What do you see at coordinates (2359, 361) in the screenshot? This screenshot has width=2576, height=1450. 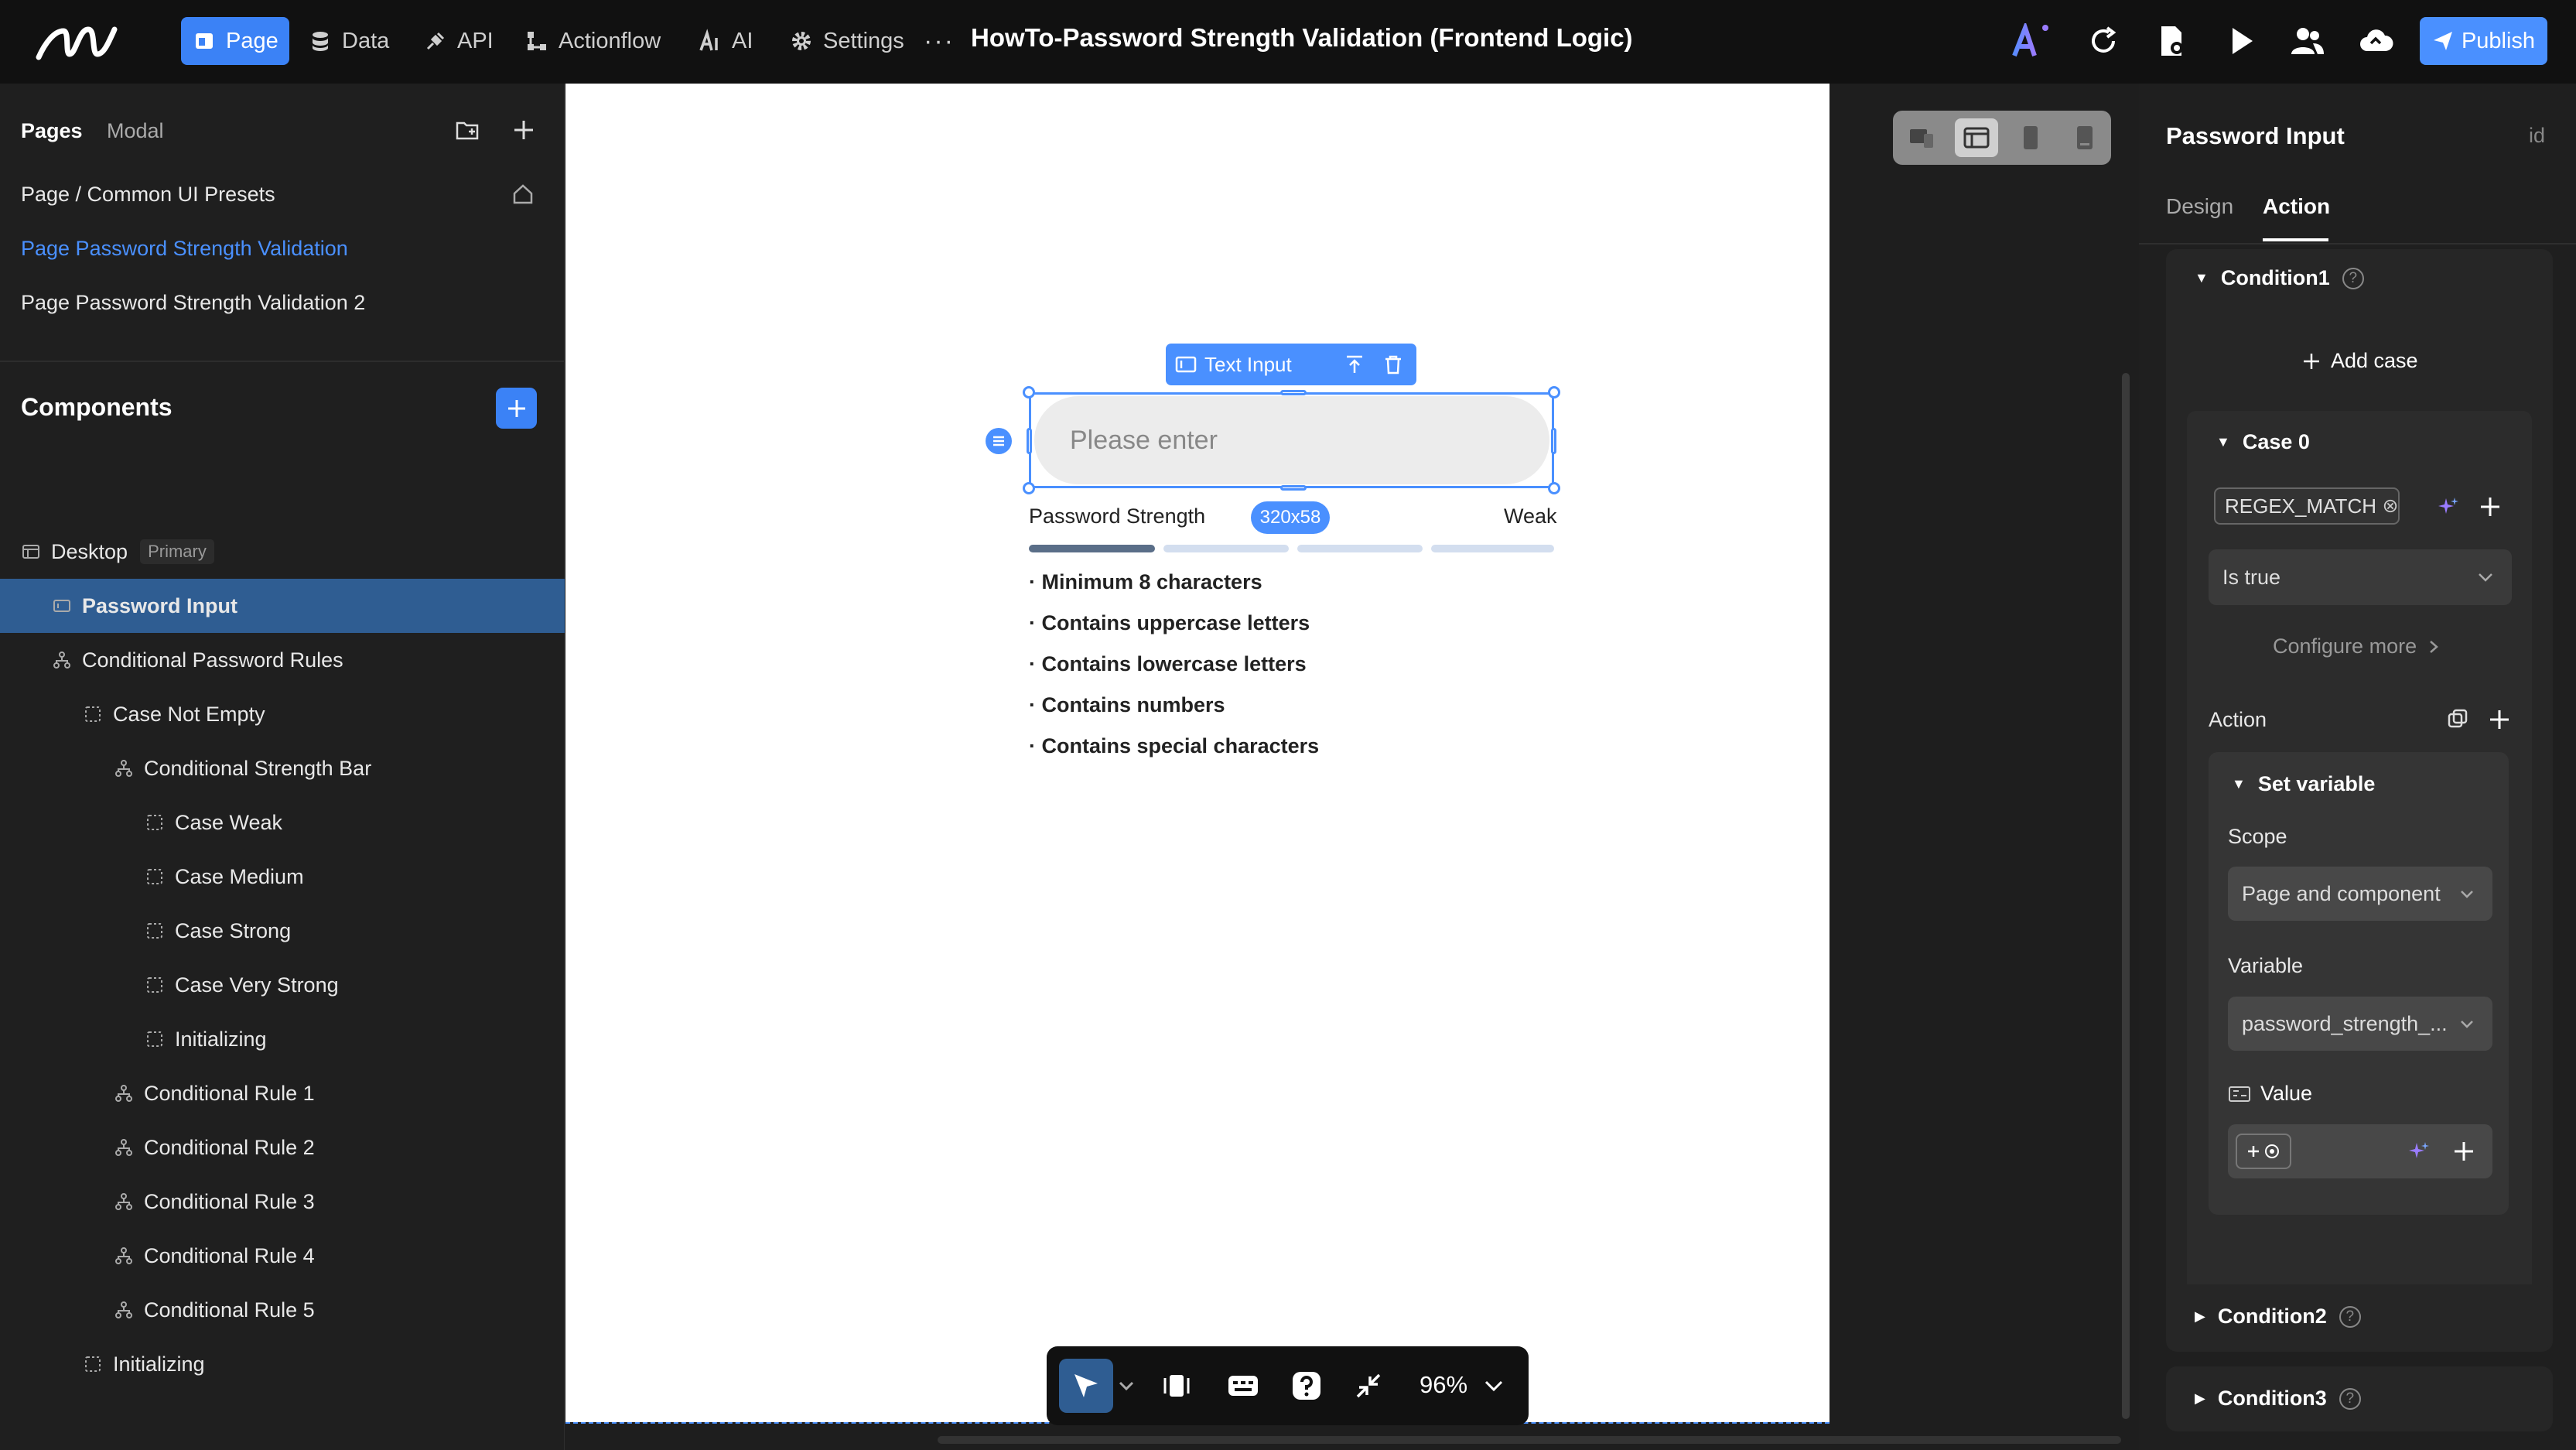 I see `add-case-button: Add case` at bounding box center [2359, 361].